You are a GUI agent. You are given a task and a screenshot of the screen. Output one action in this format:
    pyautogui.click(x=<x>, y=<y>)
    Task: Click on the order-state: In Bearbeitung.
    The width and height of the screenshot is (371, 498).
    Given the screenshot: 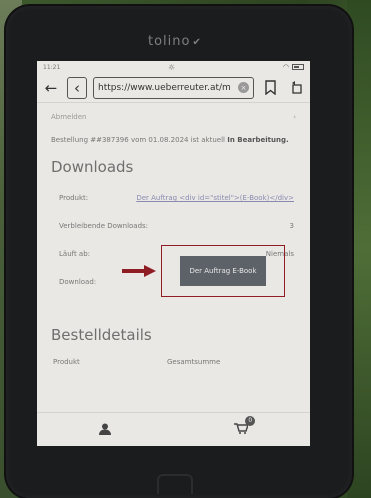 What is the action you would take?
    pyautogui.click(x=258, y=140)
    